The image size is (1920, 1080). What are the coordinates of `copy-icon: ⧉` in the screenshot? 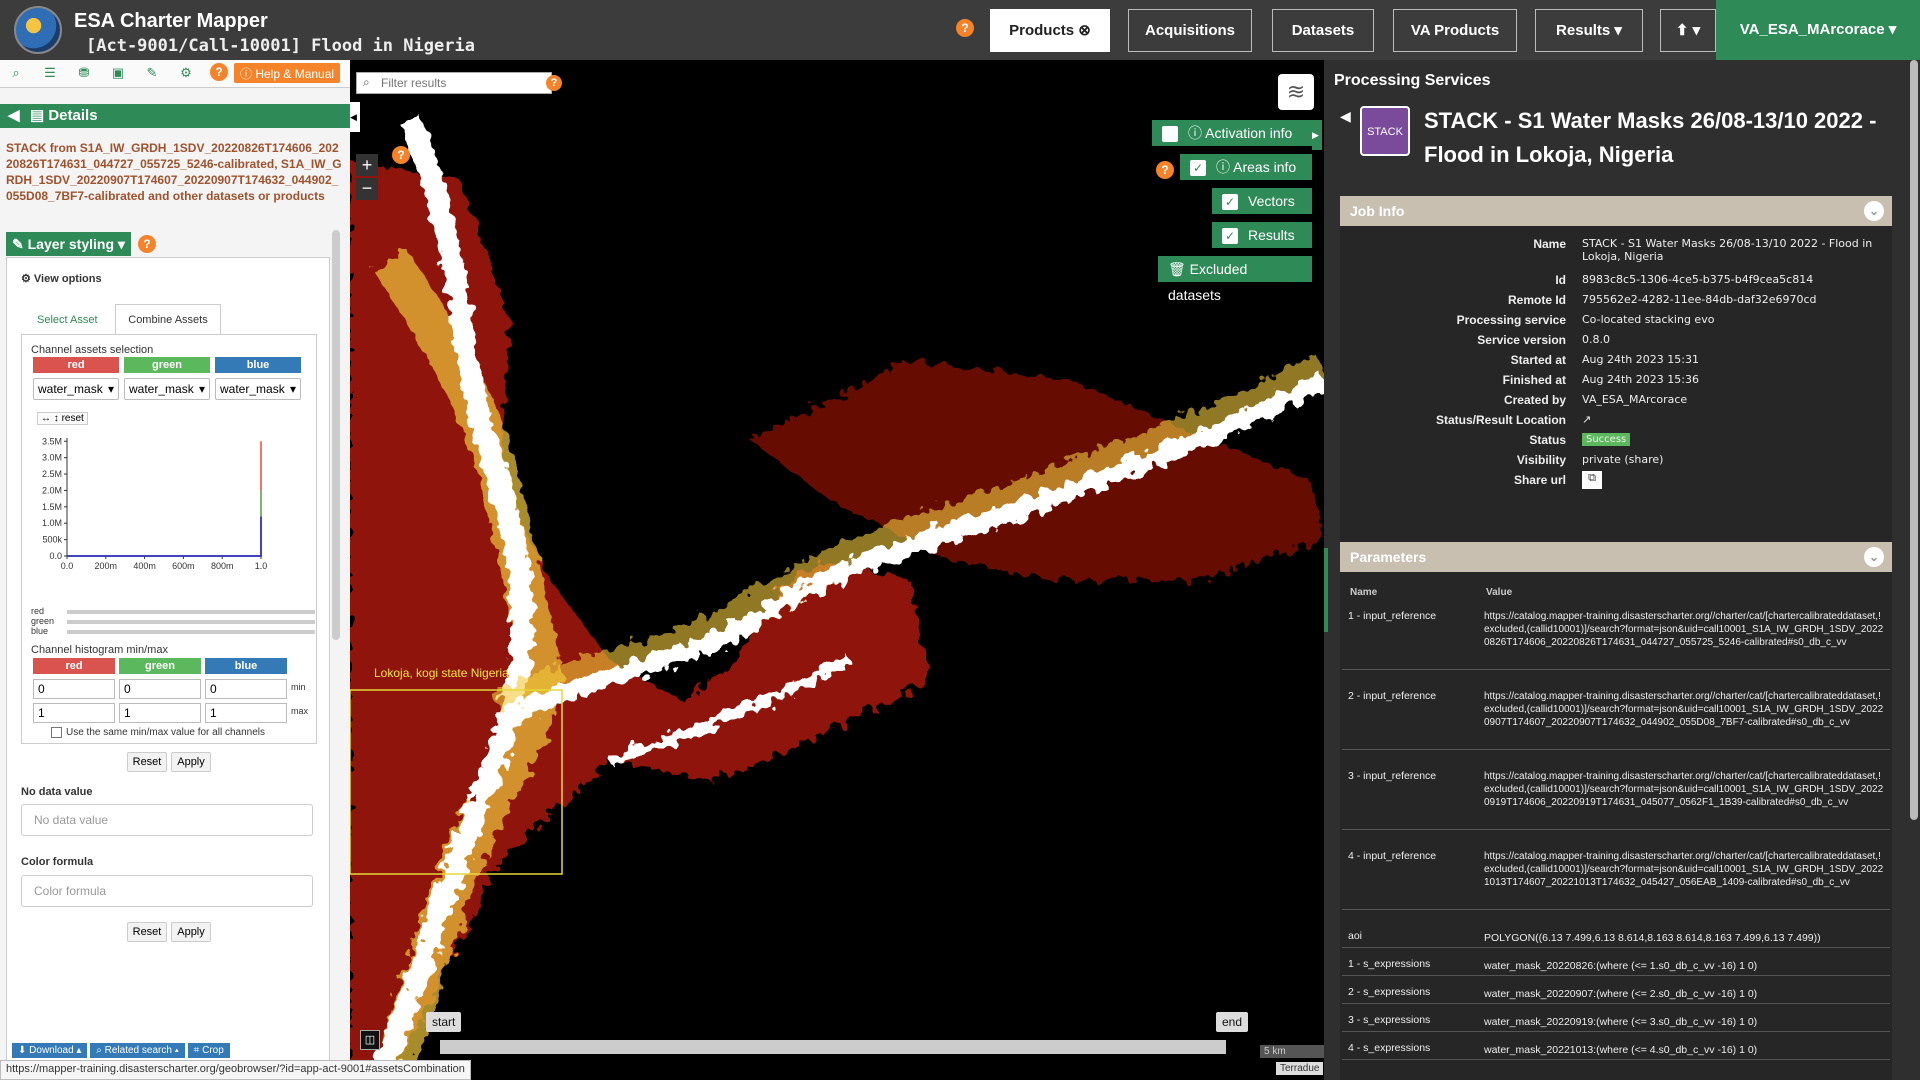 It's located at (1592, 480).